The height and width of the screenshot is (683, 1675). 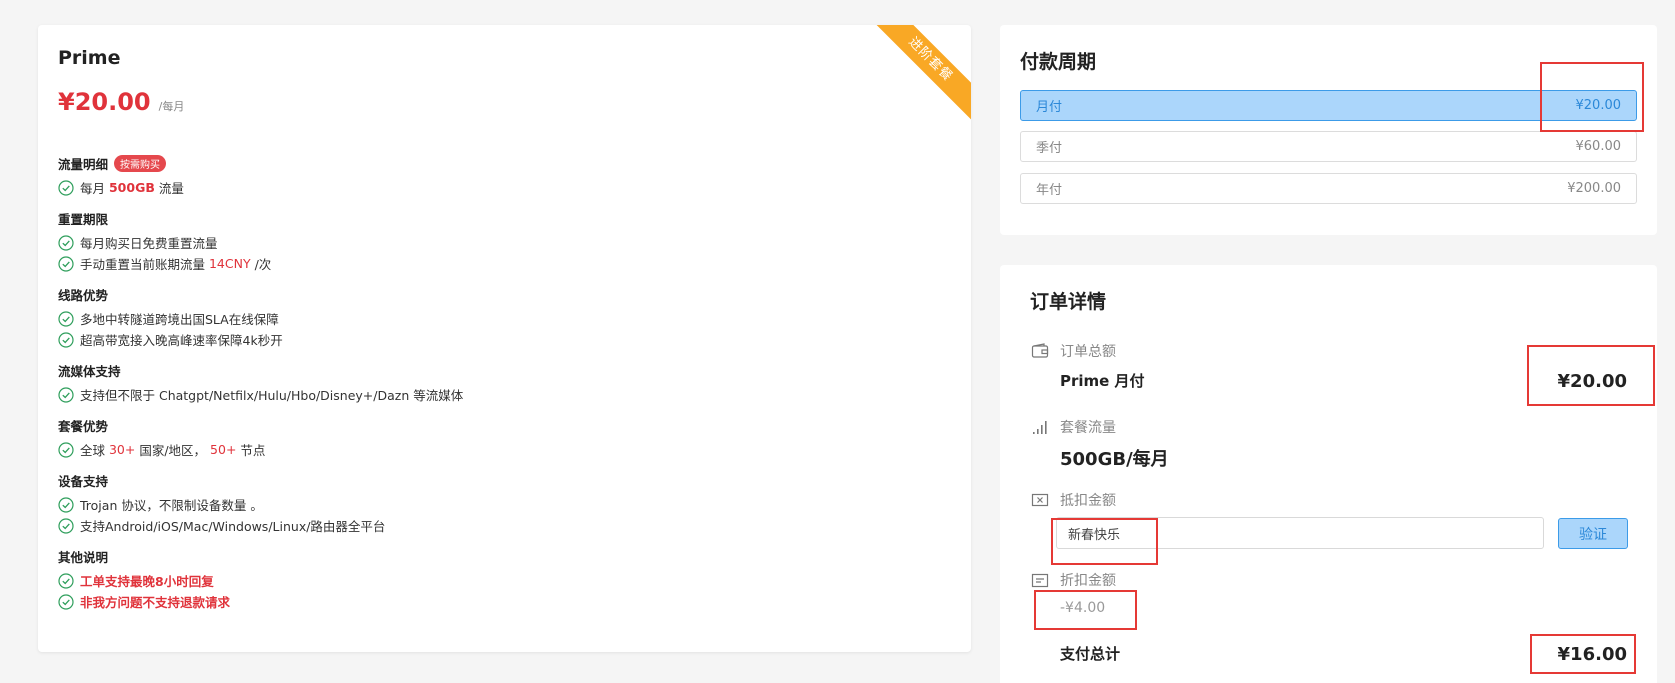 I want to click on receipt-icon, so click(x=1040, y=580).